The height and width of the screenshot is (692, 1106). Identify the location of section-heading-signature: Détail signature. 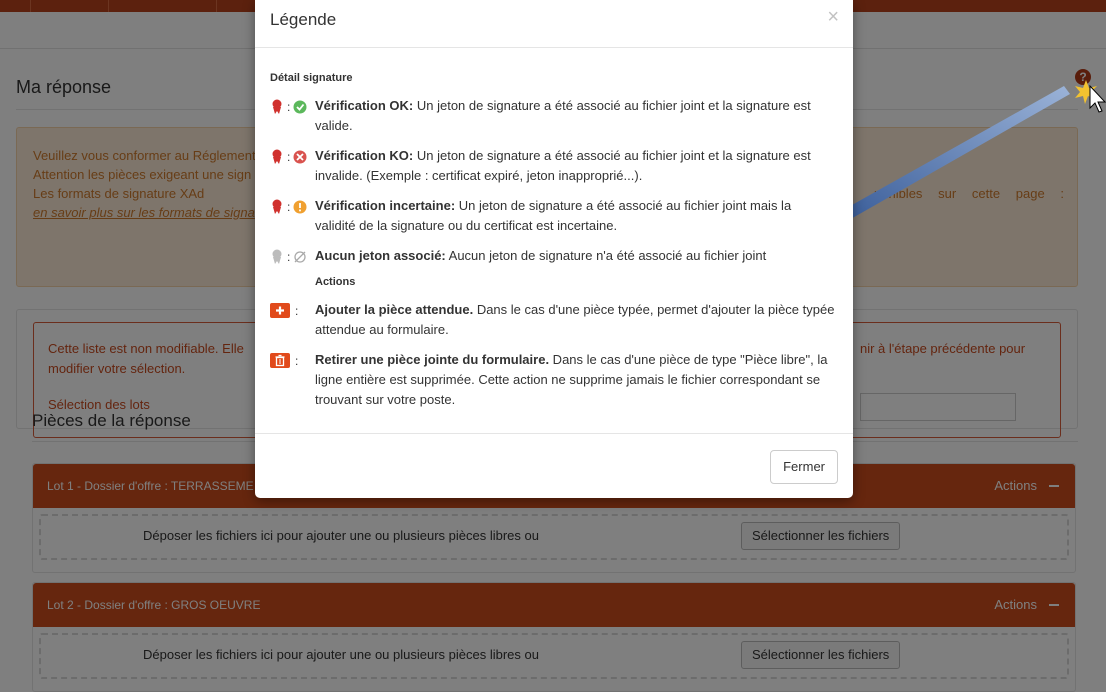
(311, 78).